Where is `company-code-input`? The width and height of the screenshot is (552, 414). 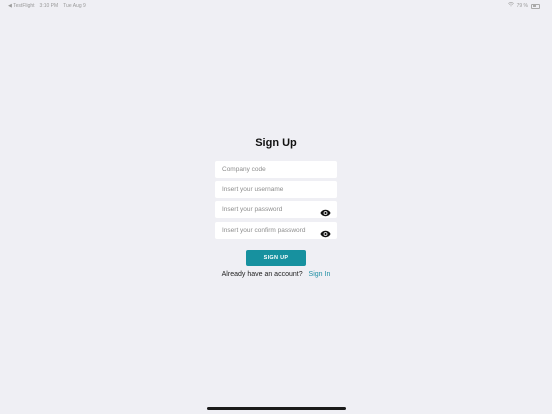 company-code-input is located at coordinates (276, 169).